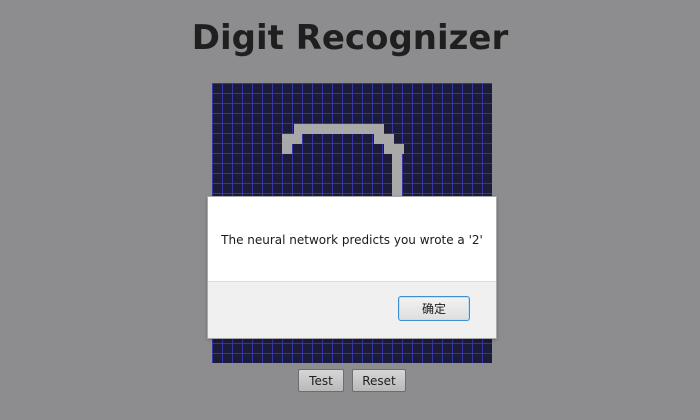 This screenshot has height=420, width=700. What do you see at coordinates (350, 38) in the screenshot?
I see `page-title: Digit Recognizer` at bounding box center [350, 38].